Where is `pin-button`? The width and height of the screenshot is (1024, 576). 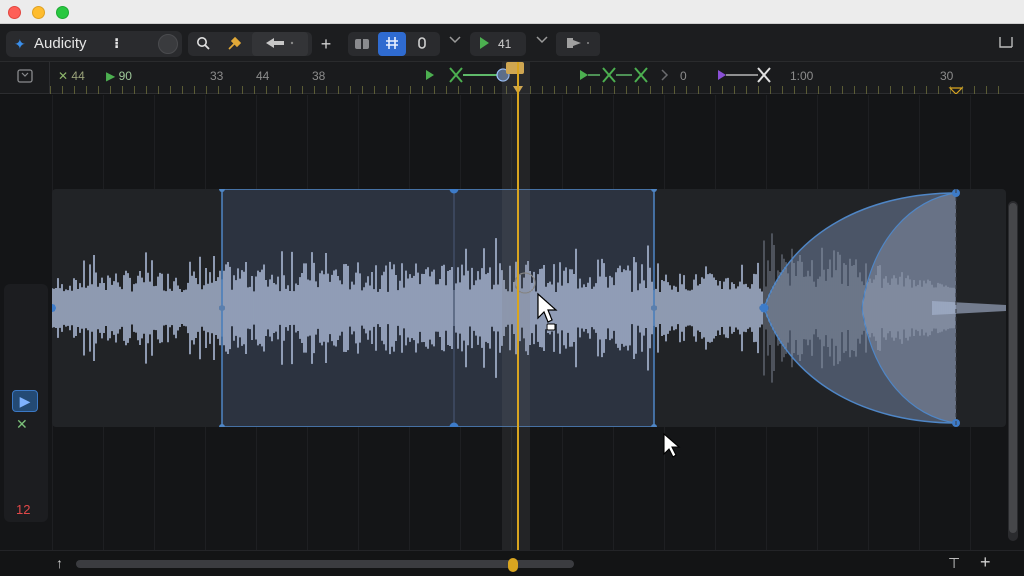 pin-button is located at coordinates (234, 44).